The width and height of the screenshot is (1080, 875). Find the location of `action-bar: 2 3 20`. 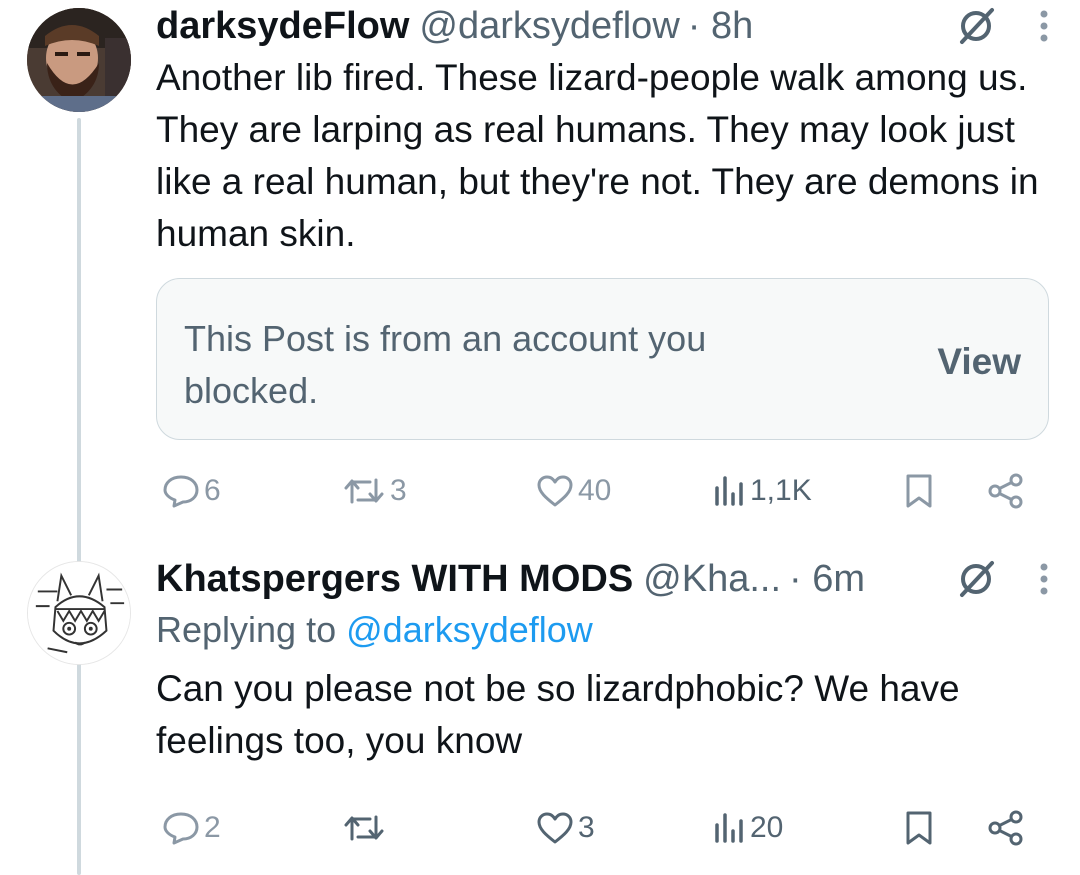

action-bar: 2 3 20 is located at coordinates (595, 828).